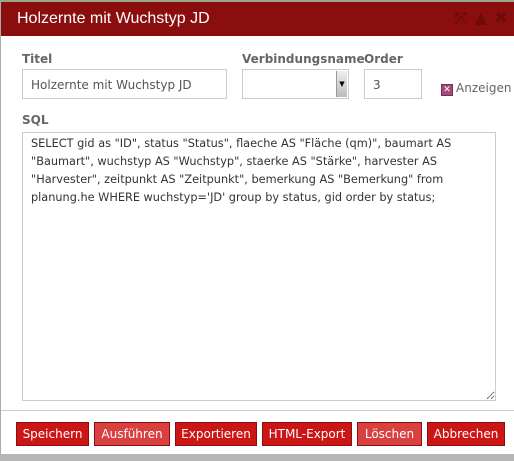  I want to click on footer-divider, so click(257, 410).